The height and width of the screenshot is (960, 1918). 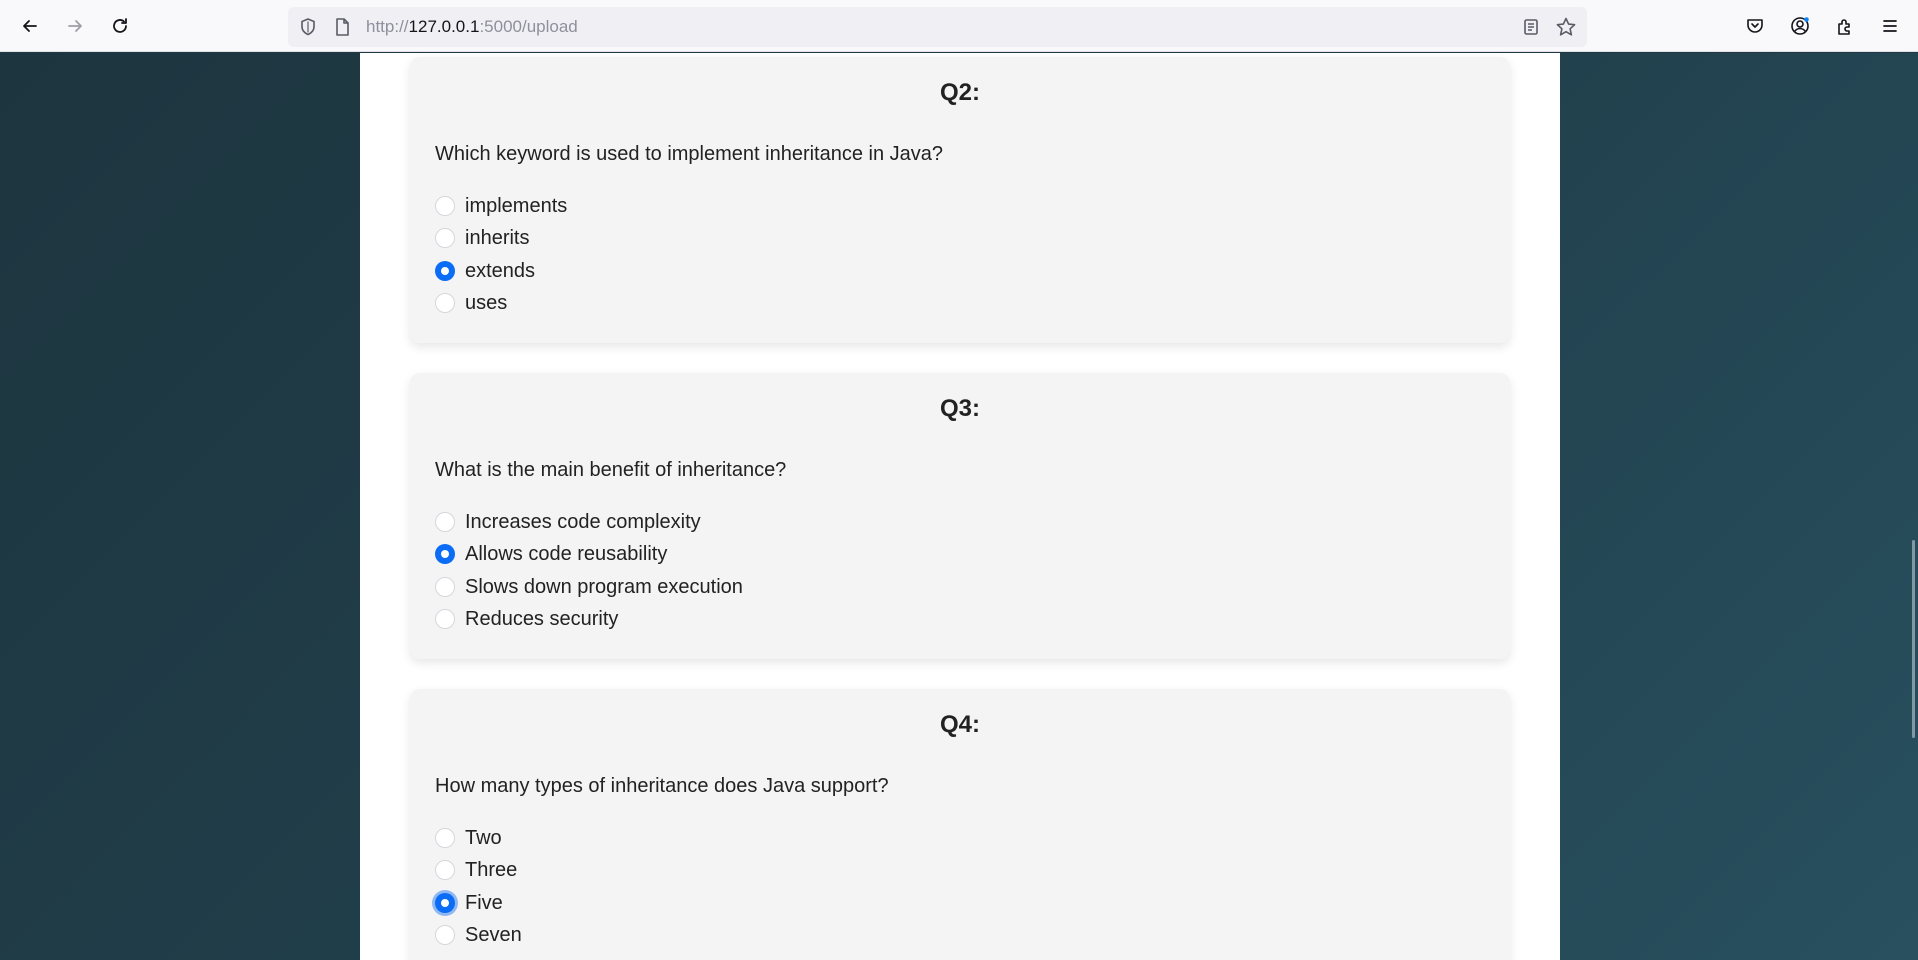 I want to click on answer-option: Two, so click(x=468, y=838).